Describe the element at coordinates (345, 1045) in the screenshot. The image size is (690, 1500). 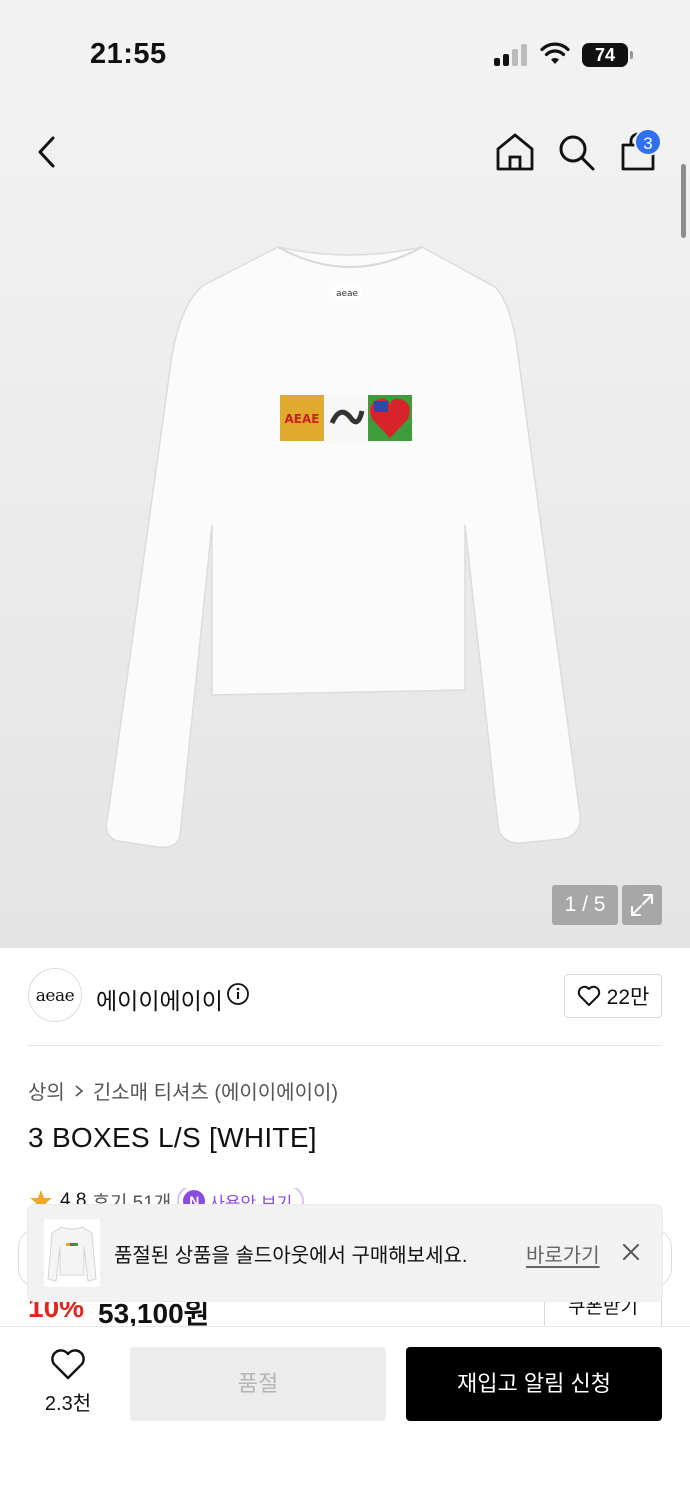
I see `divider` at that location.